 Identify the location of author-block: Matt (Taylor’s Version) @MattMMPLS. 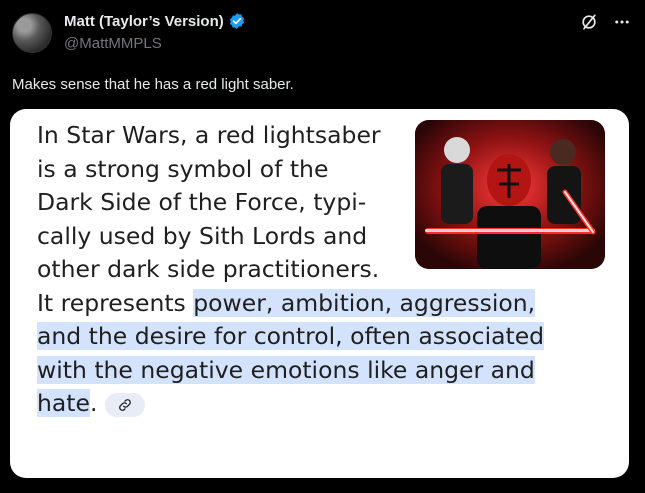
(155, 32).